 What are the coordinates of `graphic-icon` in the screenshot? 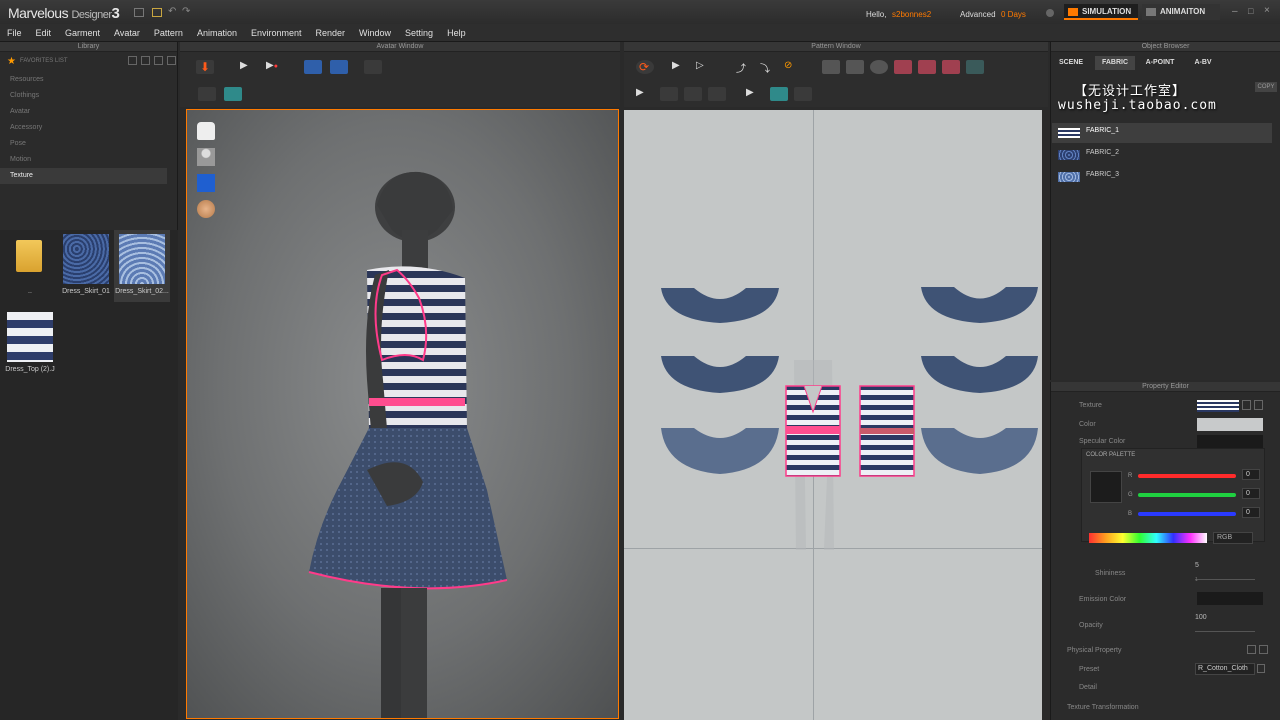 It's located at (803, 94).